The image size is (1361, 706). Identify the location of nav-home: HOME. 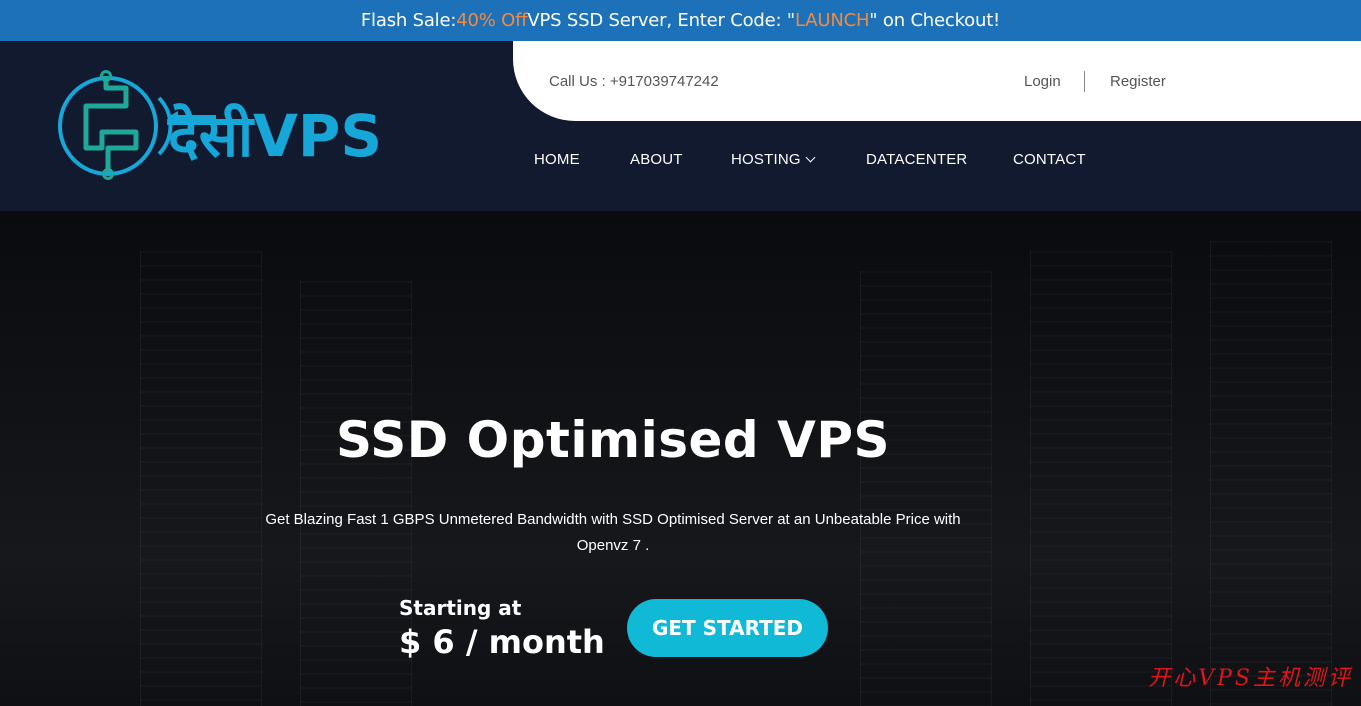
(557, 159).